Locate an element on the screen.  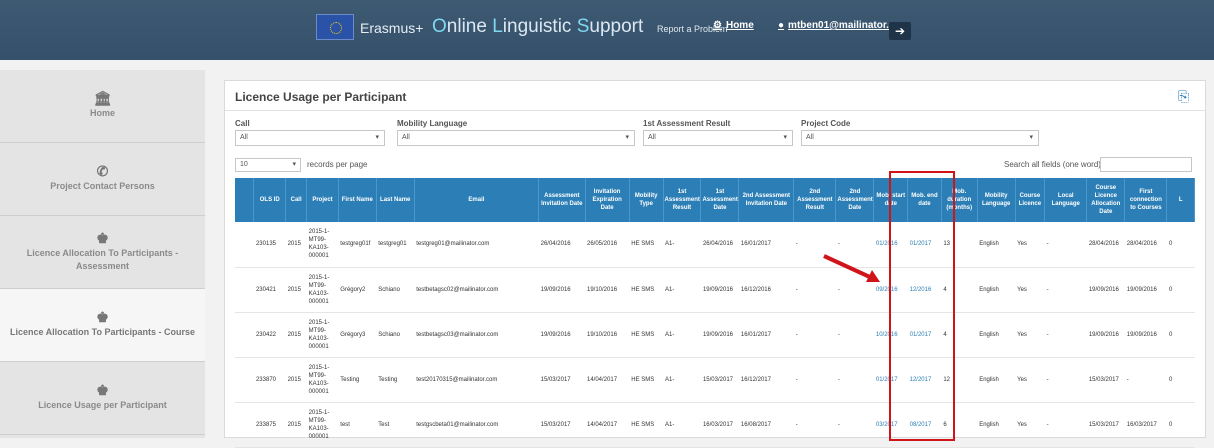
column-header: Last Name is located at coordinates (395, 200).